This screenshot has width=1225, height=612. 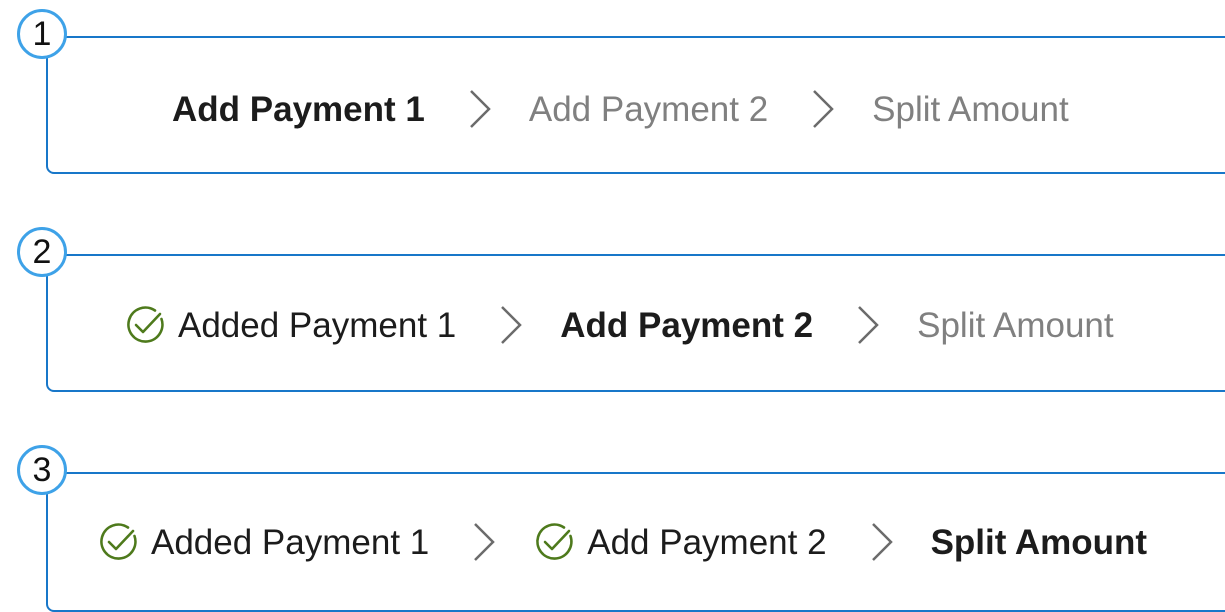 What do you see at coordinates (42, 34) in the screenshot?
I see `panel-number-marker: 1` at bounding box center [42, 34].